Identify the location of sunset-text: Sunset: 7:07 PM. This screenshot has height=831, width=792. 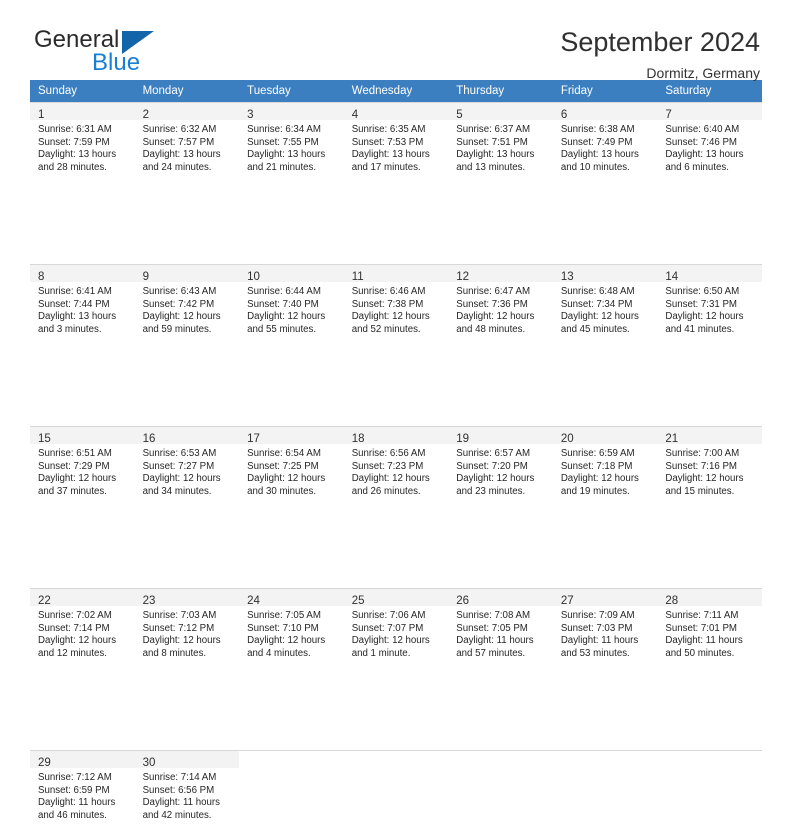
(387, 628).